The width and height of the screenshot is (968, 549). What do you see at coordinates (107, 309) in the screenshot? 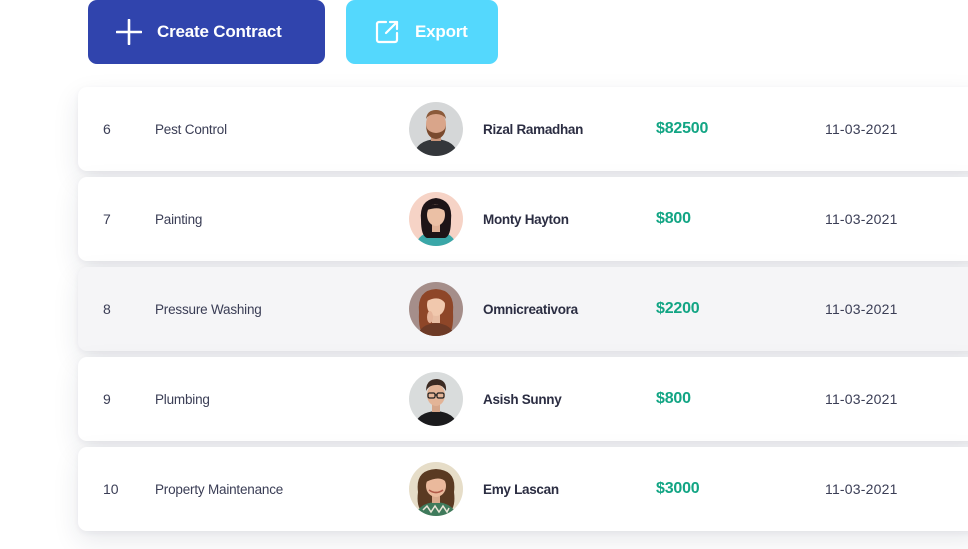
I see `row-number: 8` at bounding box center [107, 309].